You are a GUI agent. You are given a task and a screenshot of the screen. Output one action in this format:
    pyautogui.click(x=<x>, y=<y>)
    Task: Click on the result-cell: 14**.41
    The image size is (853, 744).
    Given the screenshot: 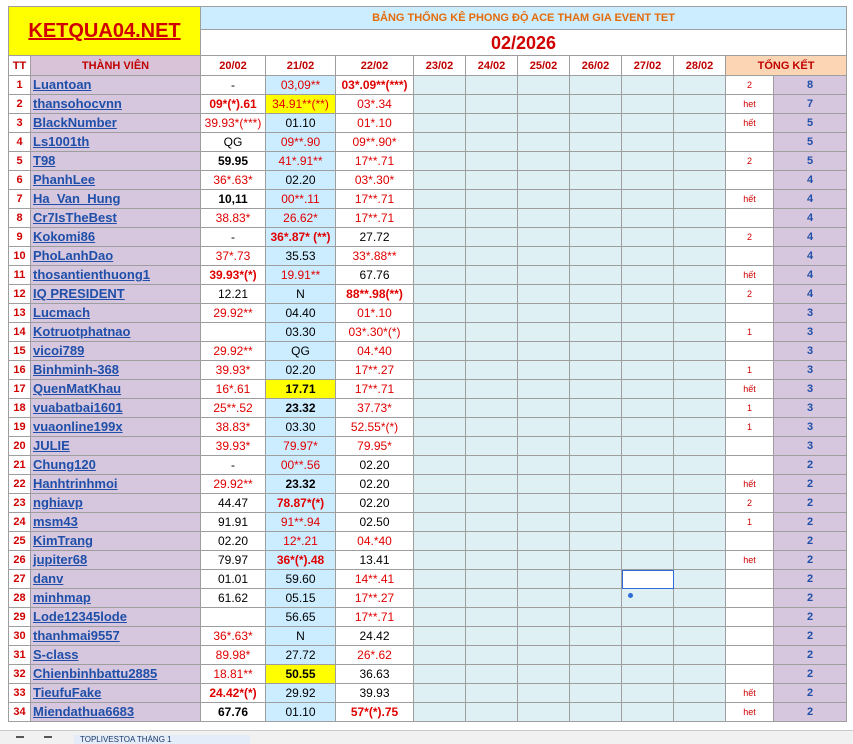 What is the action you would take?
    pyautogui.click(x=374, y=579)
    